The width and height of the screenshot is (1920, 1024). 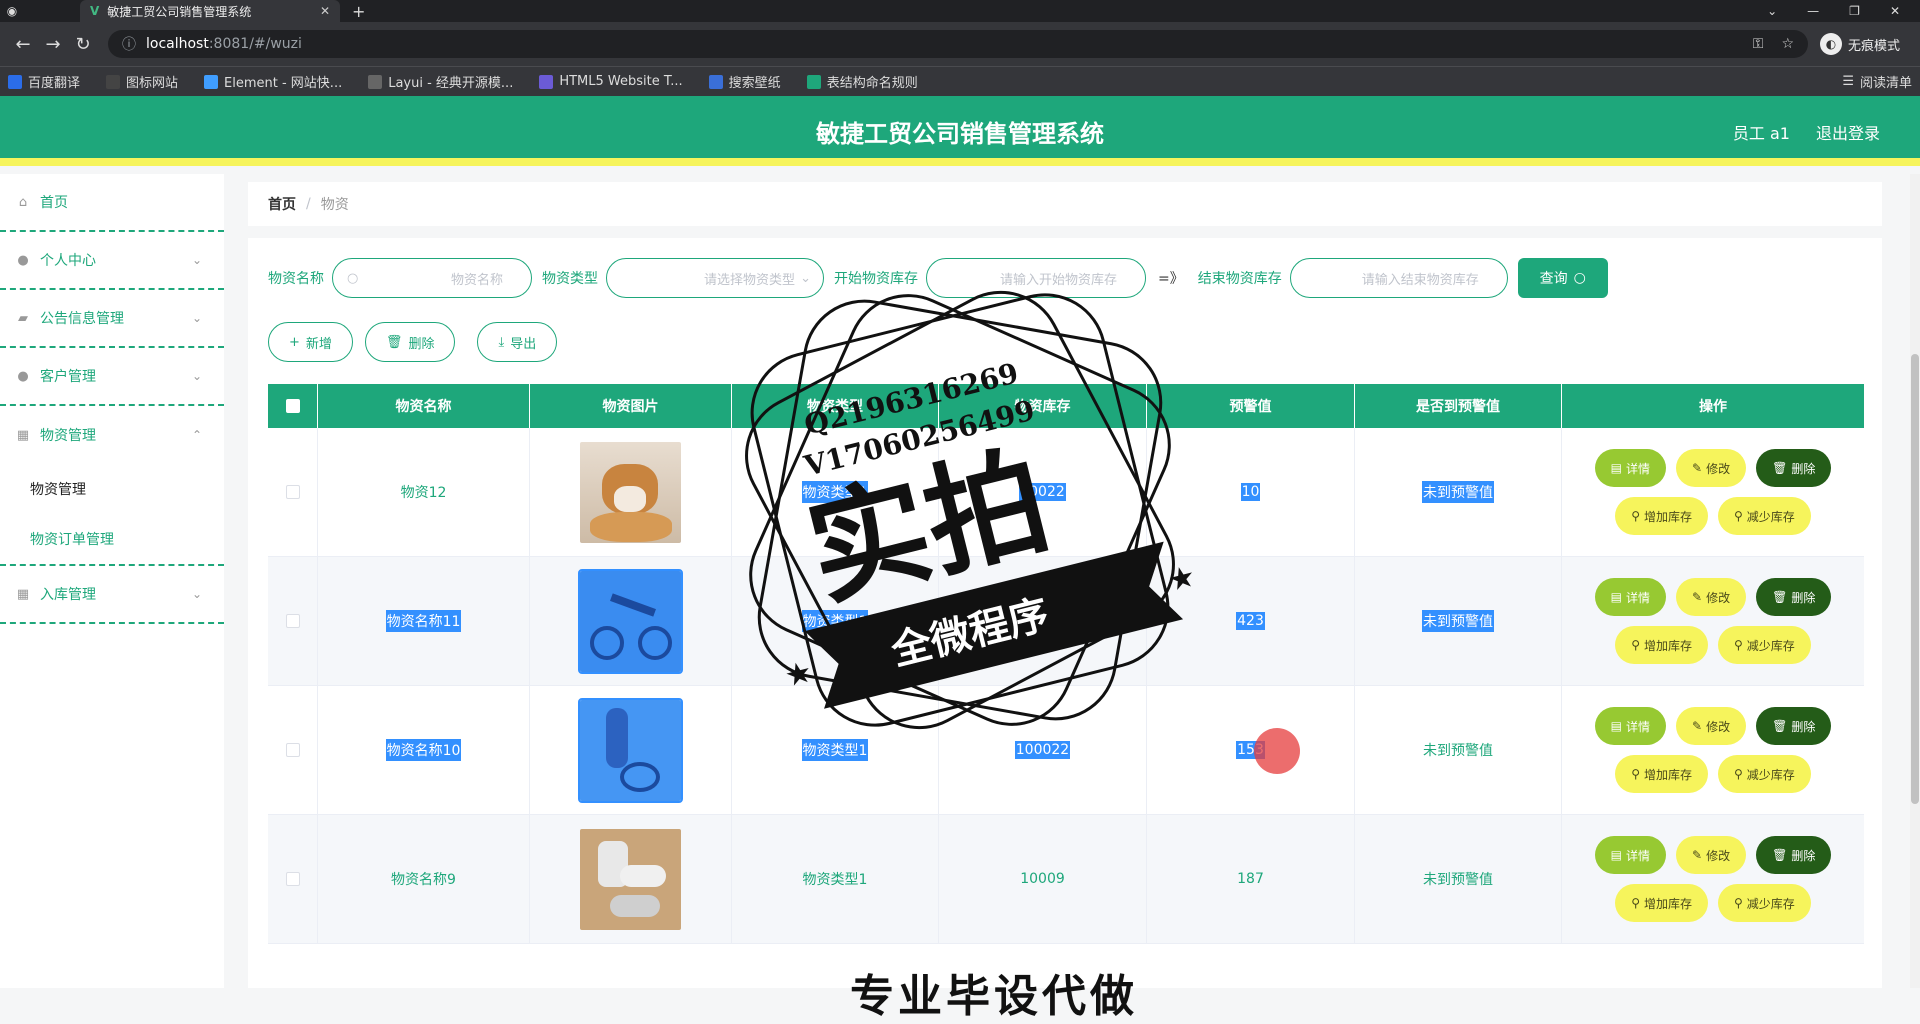 I want to click on reload-icon: ↻, so click(x=83, y=44).